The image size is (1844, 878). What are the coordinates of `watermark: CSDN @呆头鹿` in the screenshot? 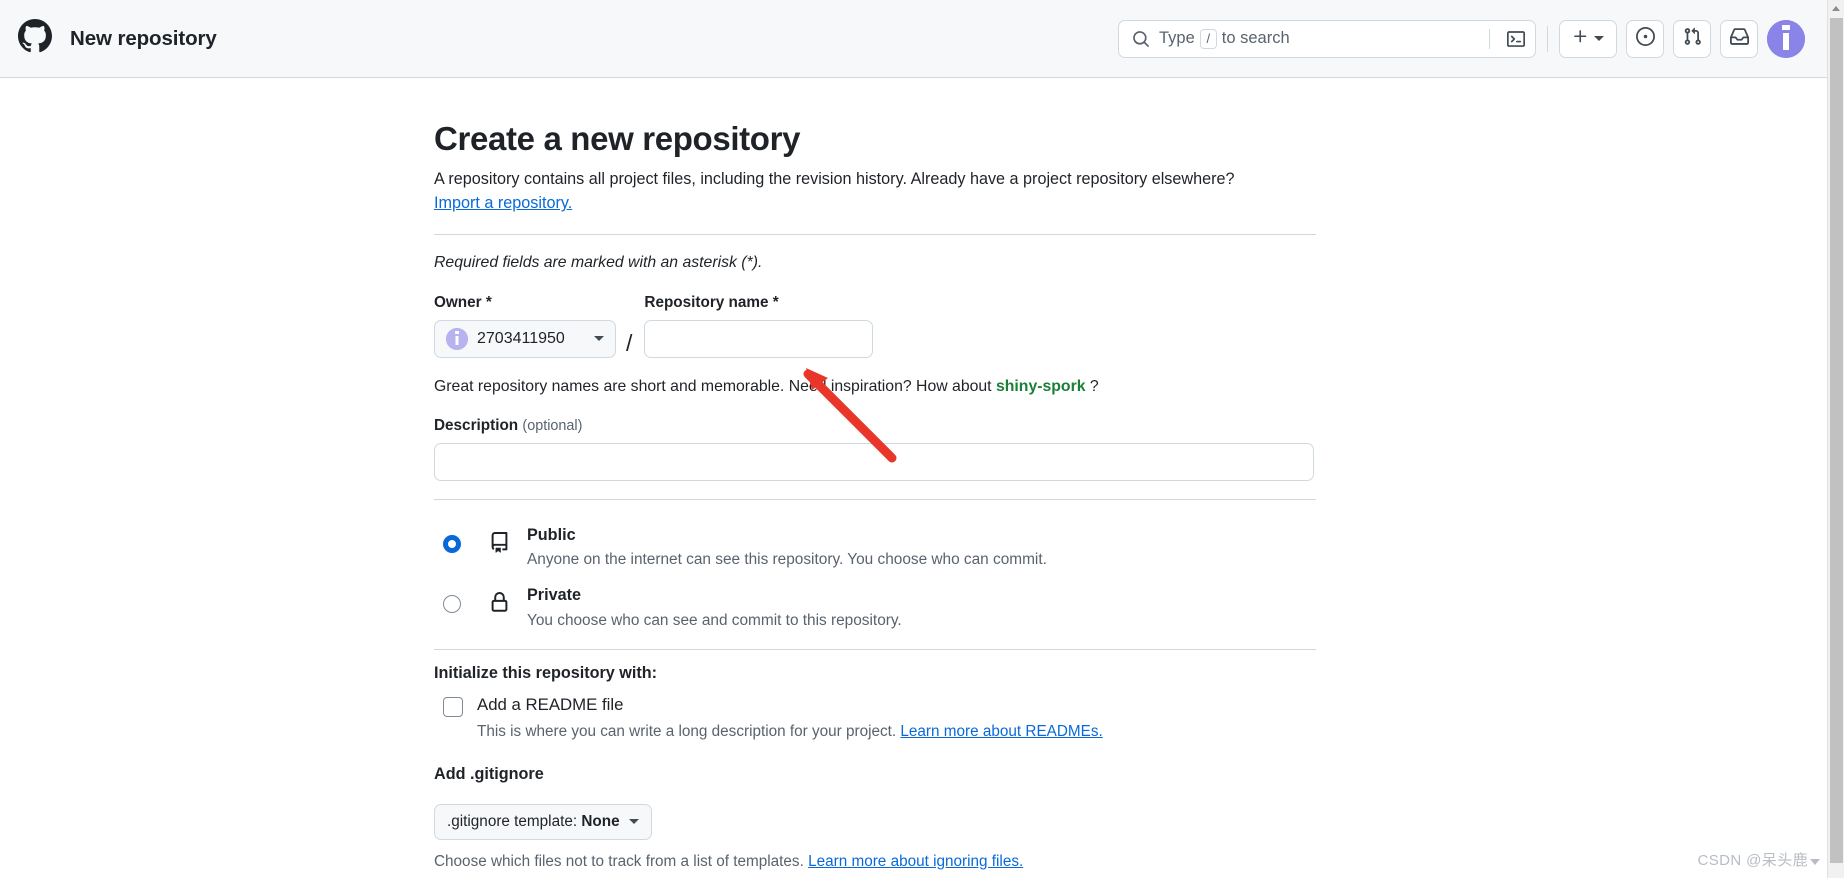 It's located at (1758, 859).